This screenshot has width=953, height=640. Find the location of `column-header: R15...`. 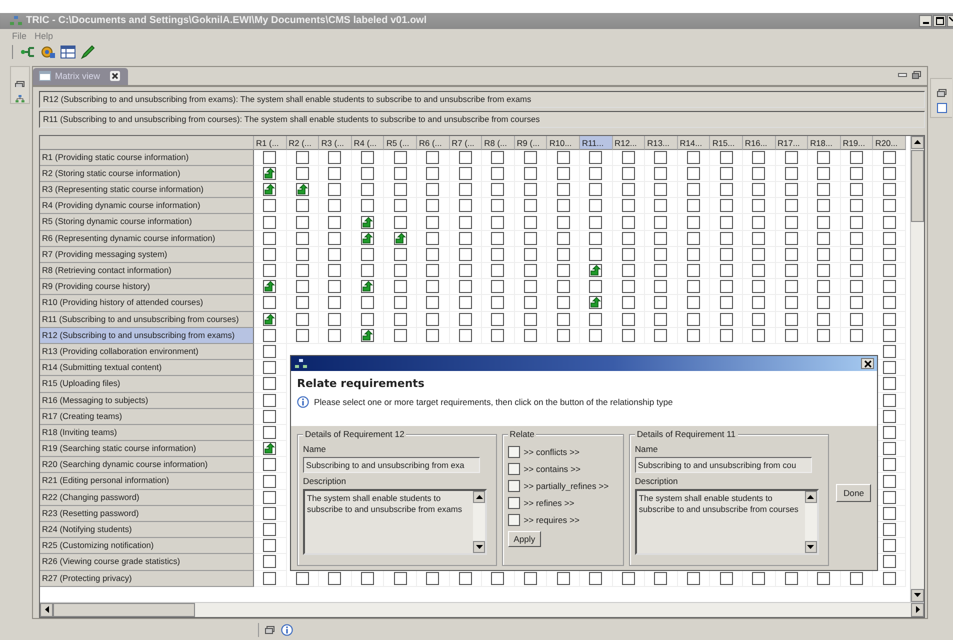

column-header: R15... is located at coordinates (726, 143).